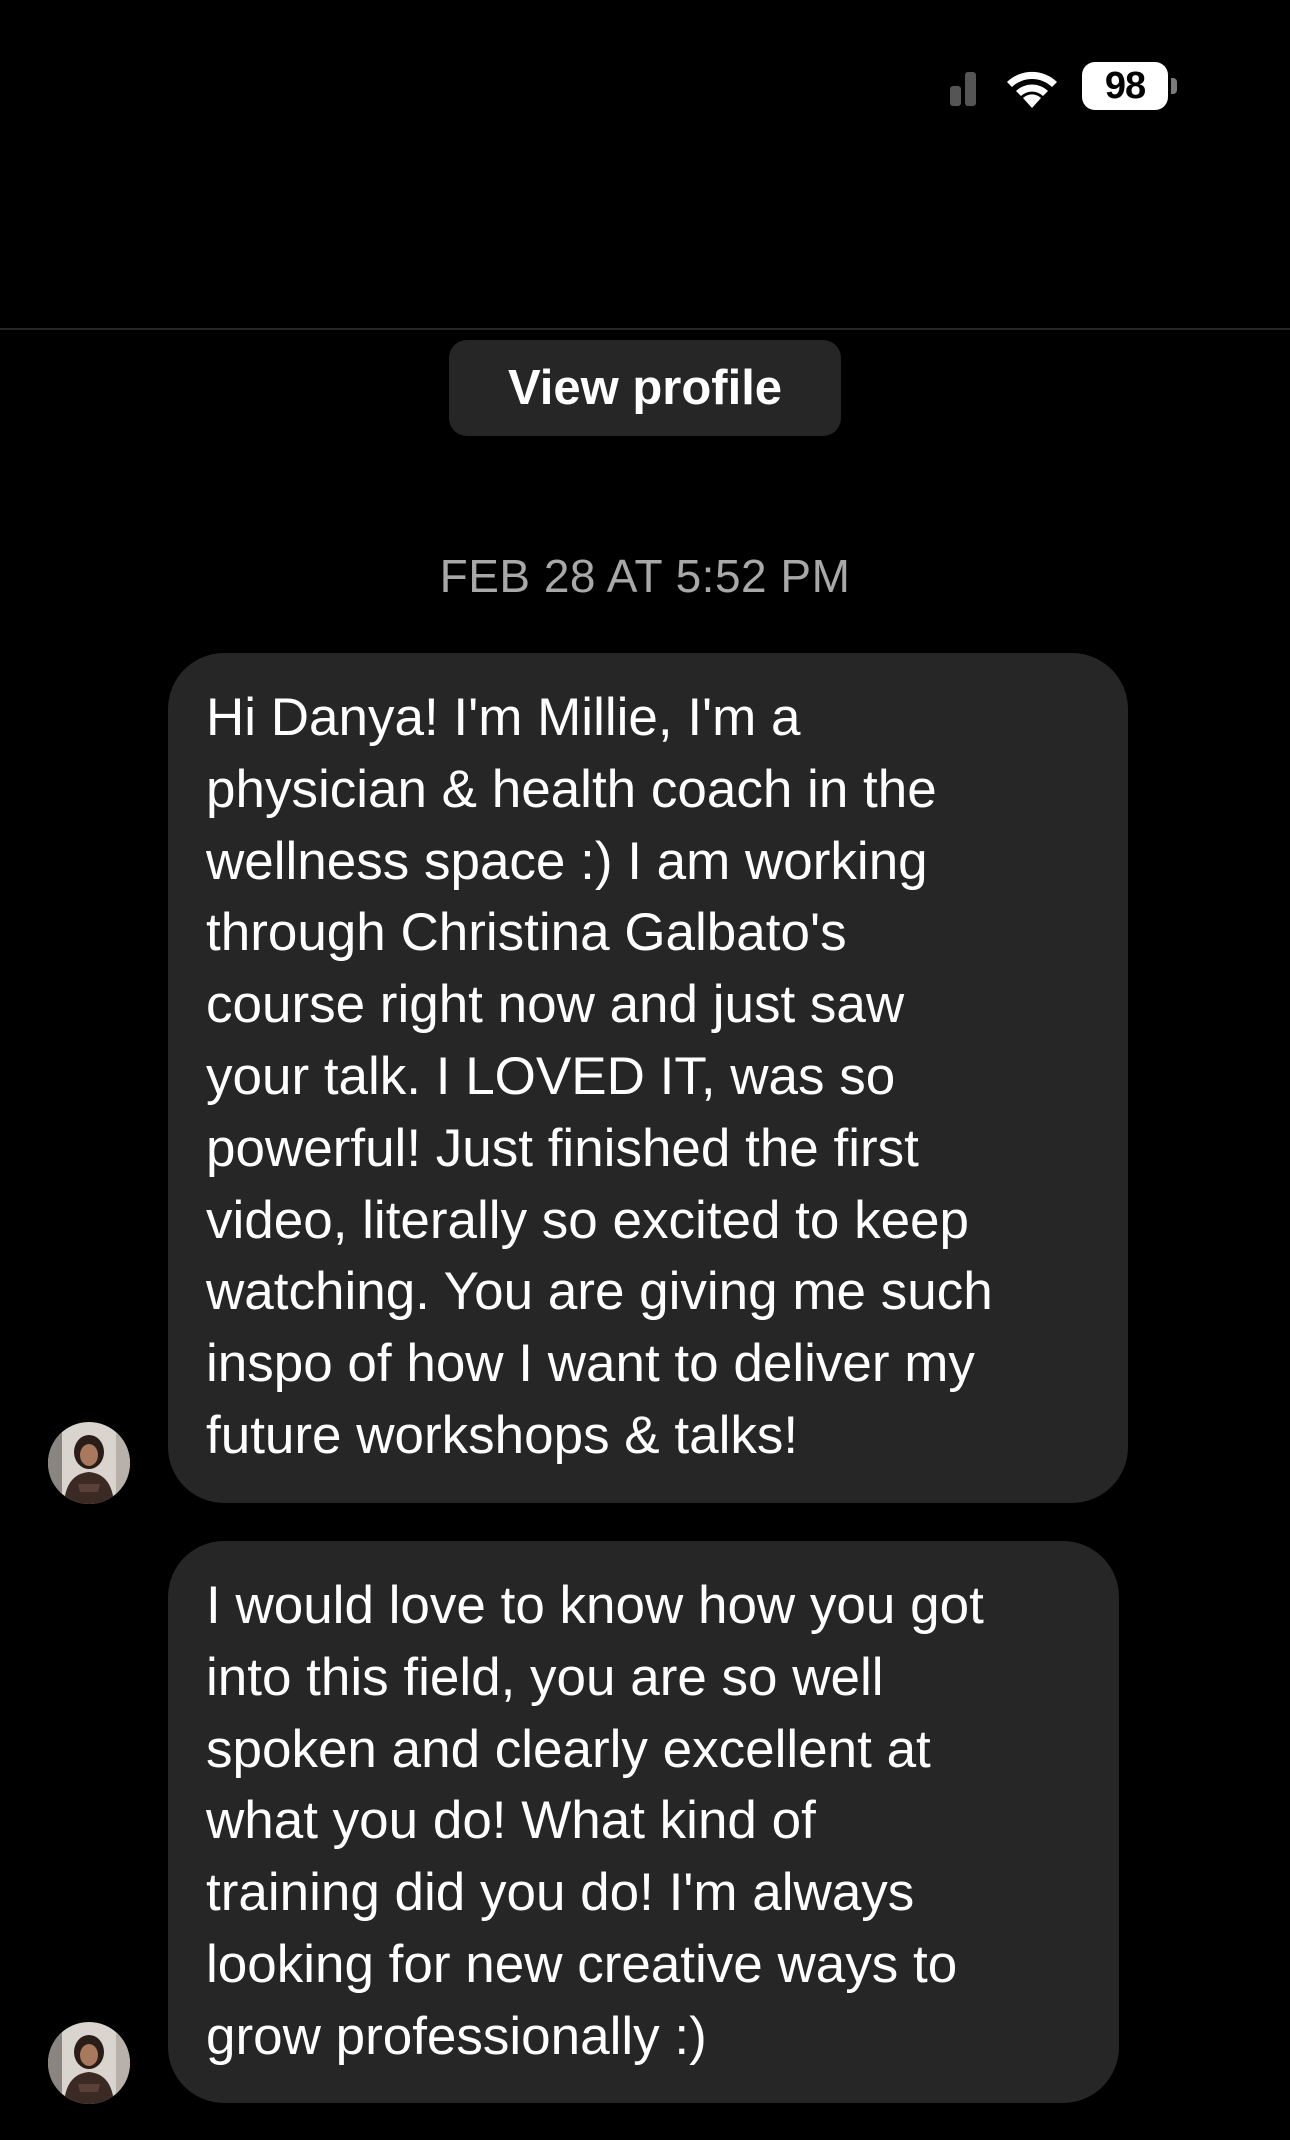 The width and height of the screenshot is (1290, 2140). Describe the element at coordinates (1032, 89) in the screenshot. I see `wifi-icon` at that location.